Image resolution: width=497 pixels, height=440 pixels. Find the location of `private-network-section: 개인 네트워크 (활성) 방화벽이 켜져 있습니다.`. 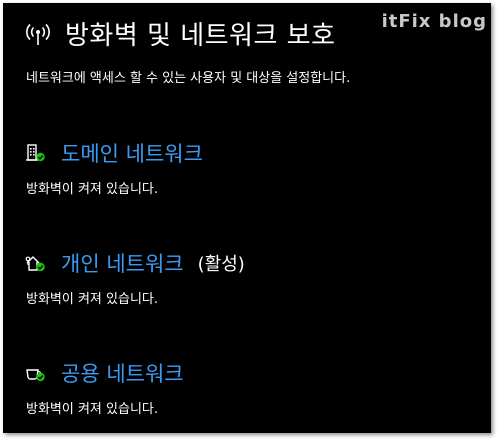

private-network-section: 개인 네트워크 (활성) 방화벽이 켜져 있습니다. is located at coordinates (135, 277).